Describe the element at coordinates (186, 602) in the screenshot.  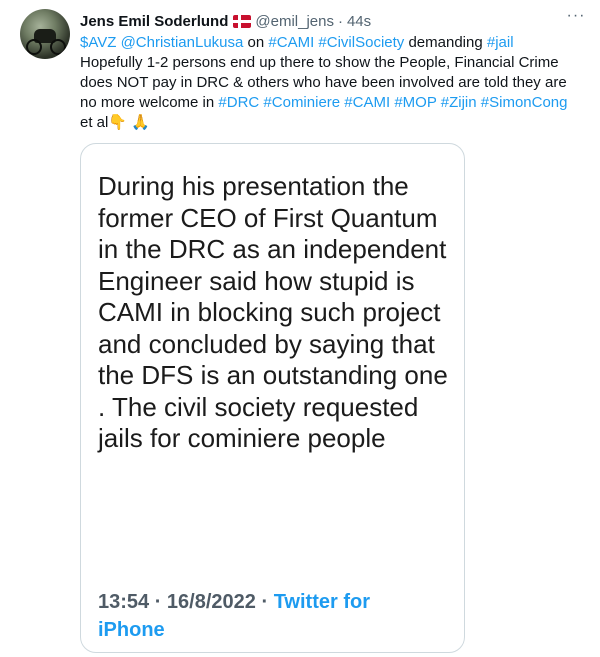
I see `media-timestamp: 13:54 · 16/8/2022 ·` at that location.